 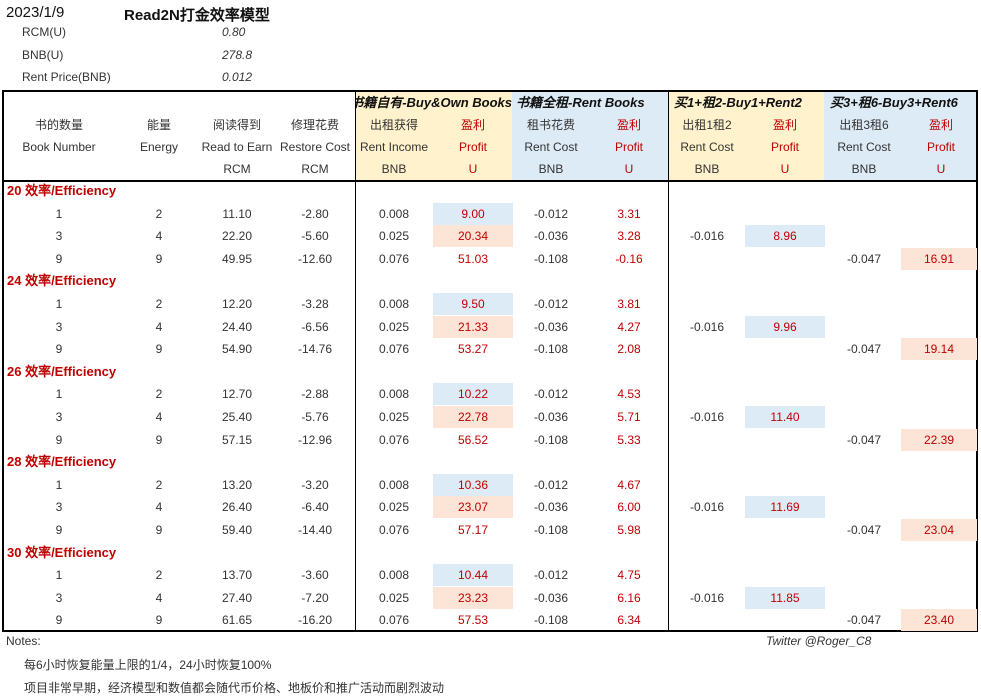 I want to click on cell-rent-profit: 6.34, so click(x=629, y=620).